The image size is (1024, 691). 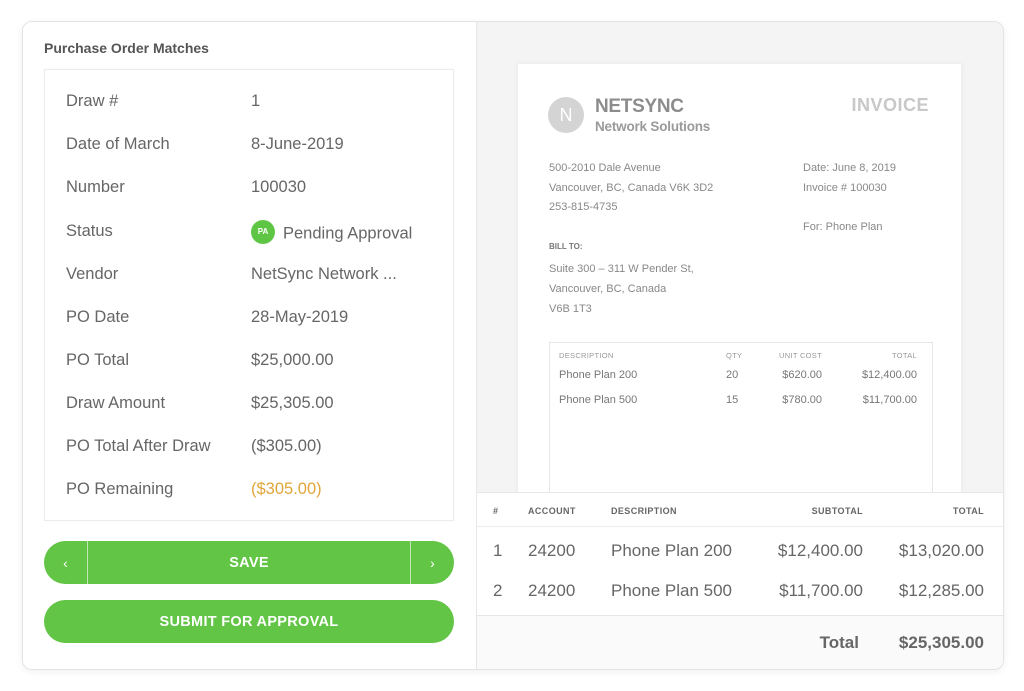 I want to click on header-unit-cost: UNIT COST, so click(x=800, y=355).